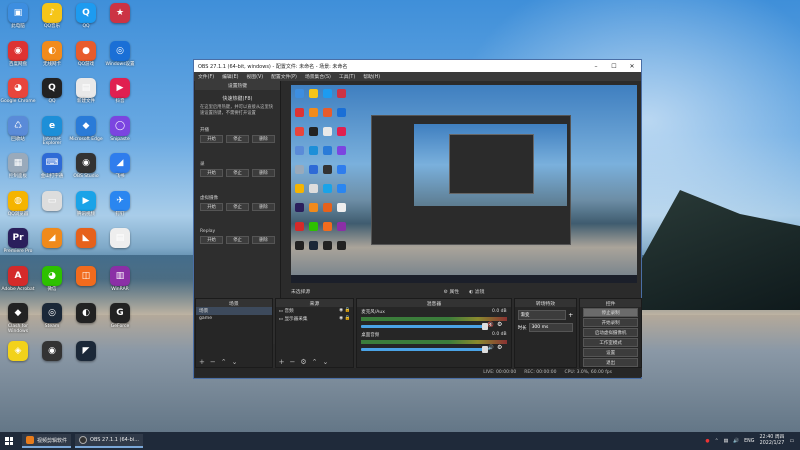 The image size is (800, 450). I want to click on desktop-icon: ♪ QQ音乐, so click(52, 16).